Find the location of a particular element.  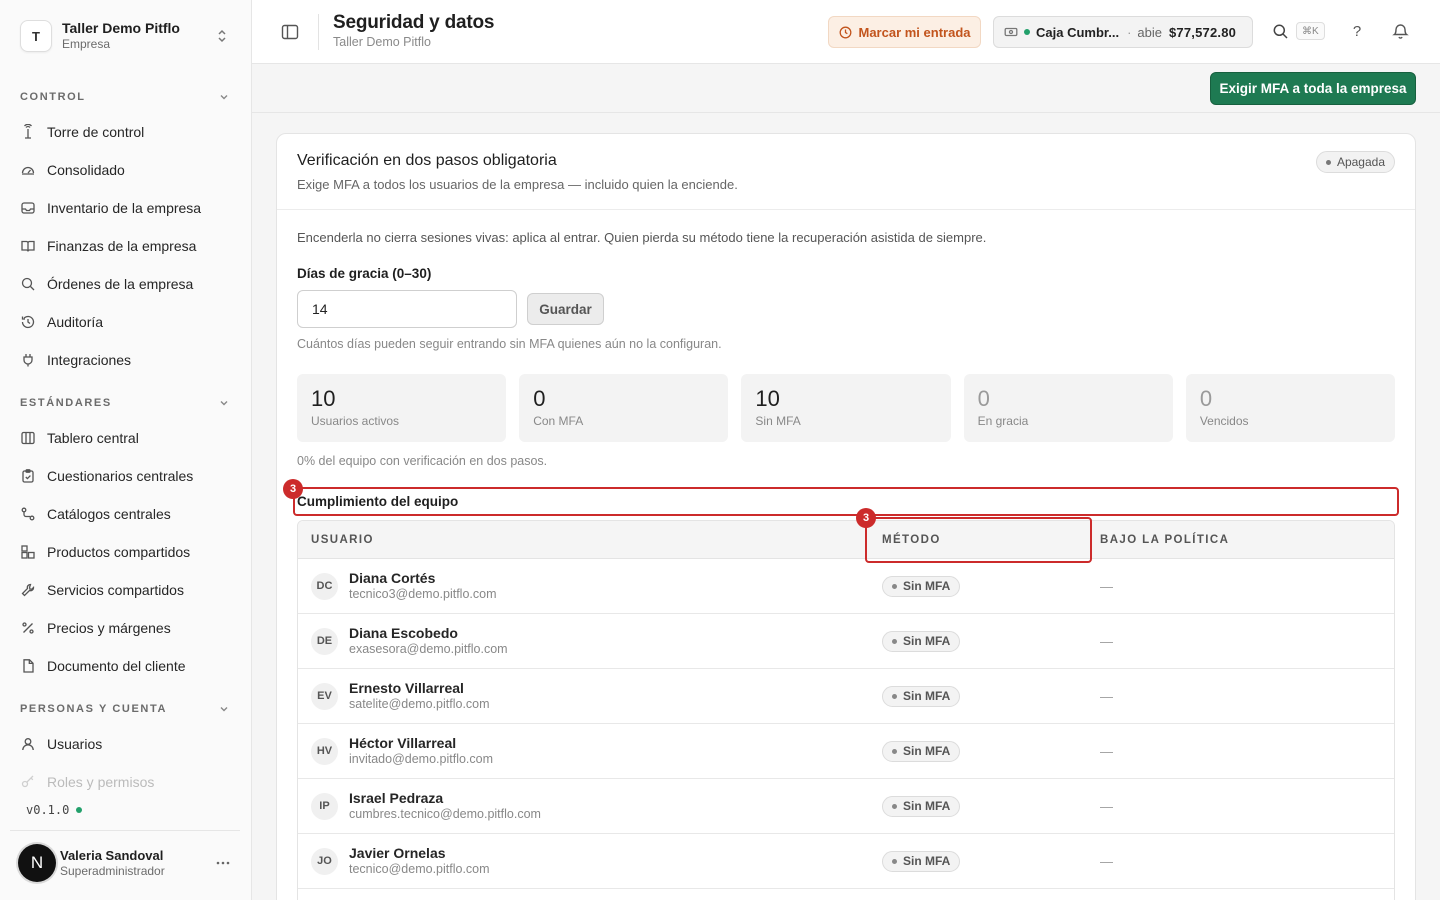

stat-with-mfa: 0 Con MFA is located at coordinates (624, 408).